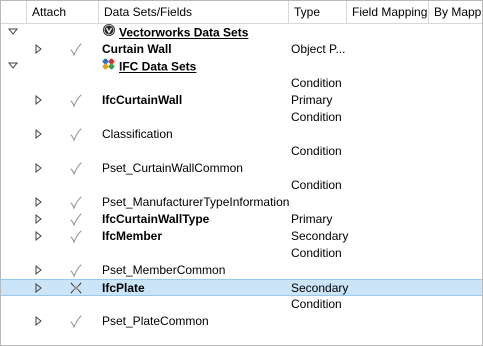 This screenshot has height=346, width=483. What do you see at coordinates (241, 219) in the screenshot?
I see `tree-row: IfcCurtainWallType Primary` at bounding box center [241, 219].